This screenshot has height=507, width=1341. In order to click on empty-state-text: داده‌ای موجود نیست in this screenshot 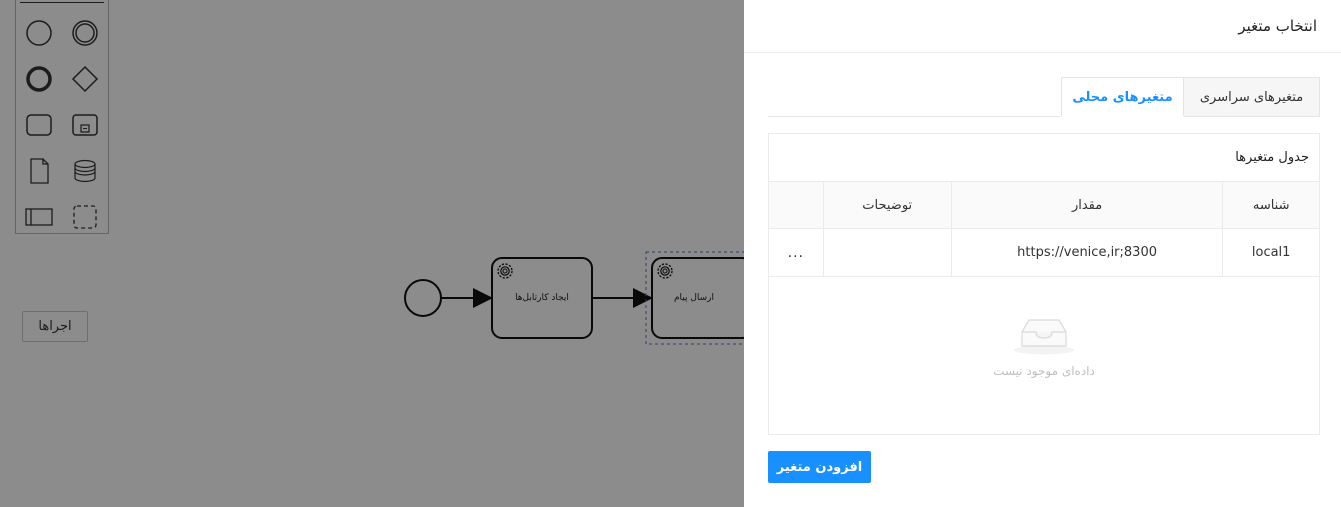, I will do `click(1044, 371)`.